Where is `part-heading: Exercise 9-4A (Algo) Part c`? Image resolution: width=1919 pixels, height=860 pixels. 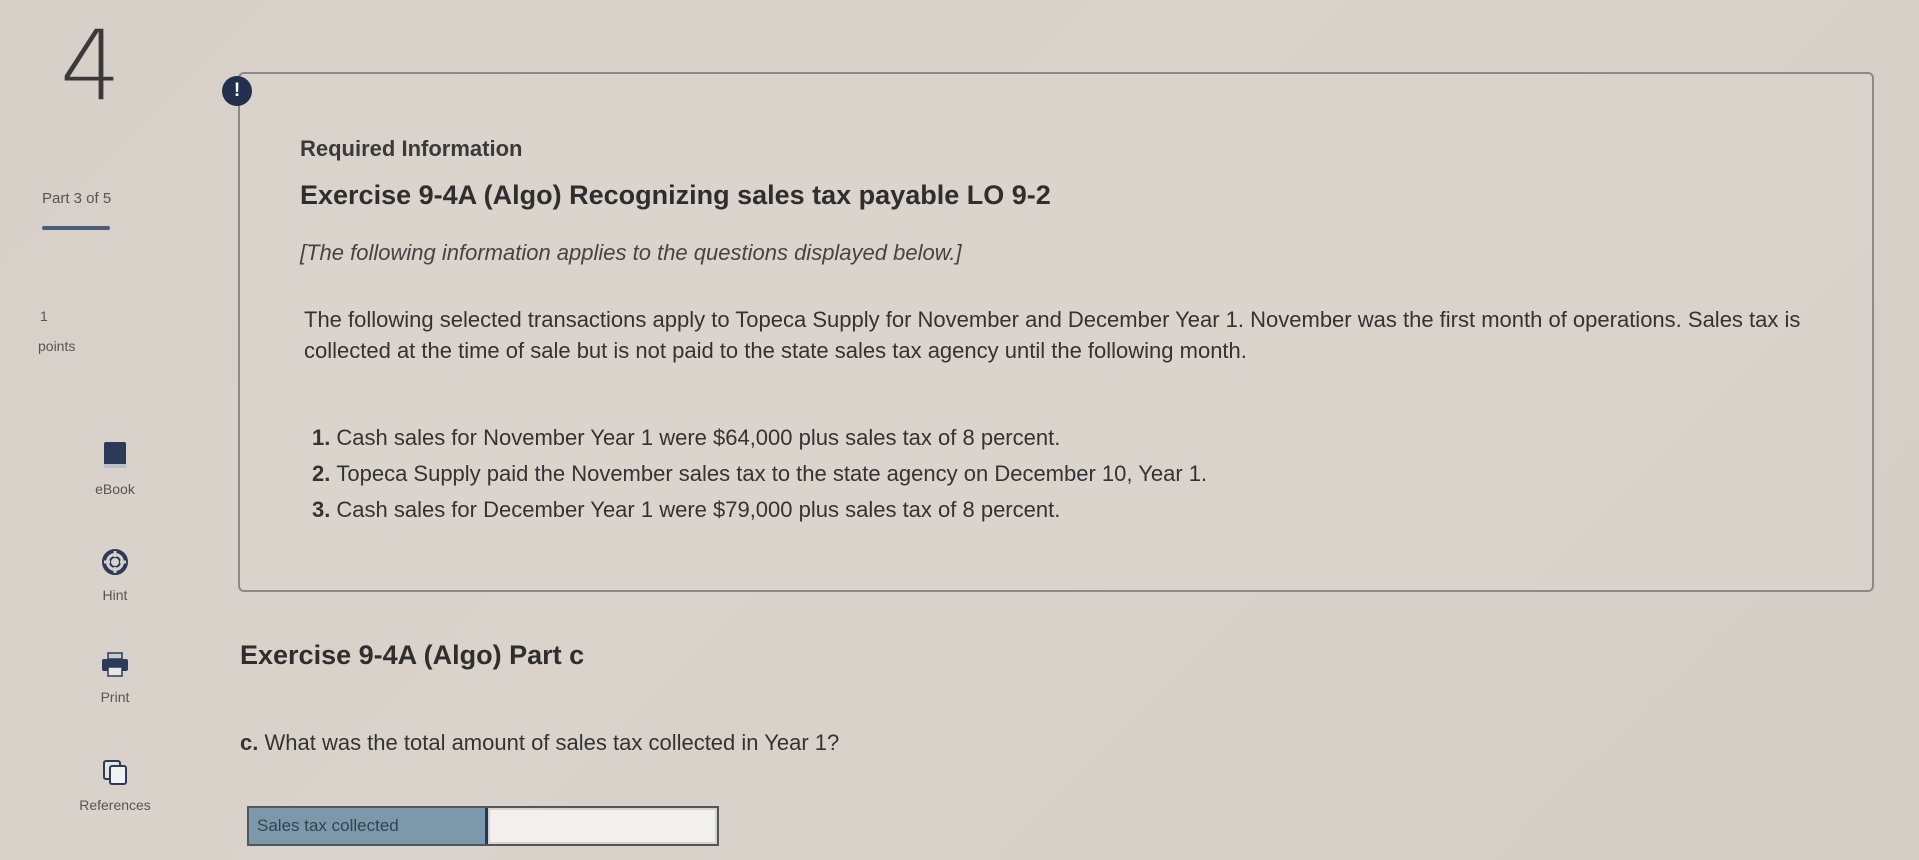 part-heading: Exercise 9-4A (Algo) Part c is located at coordinates (412, 655).